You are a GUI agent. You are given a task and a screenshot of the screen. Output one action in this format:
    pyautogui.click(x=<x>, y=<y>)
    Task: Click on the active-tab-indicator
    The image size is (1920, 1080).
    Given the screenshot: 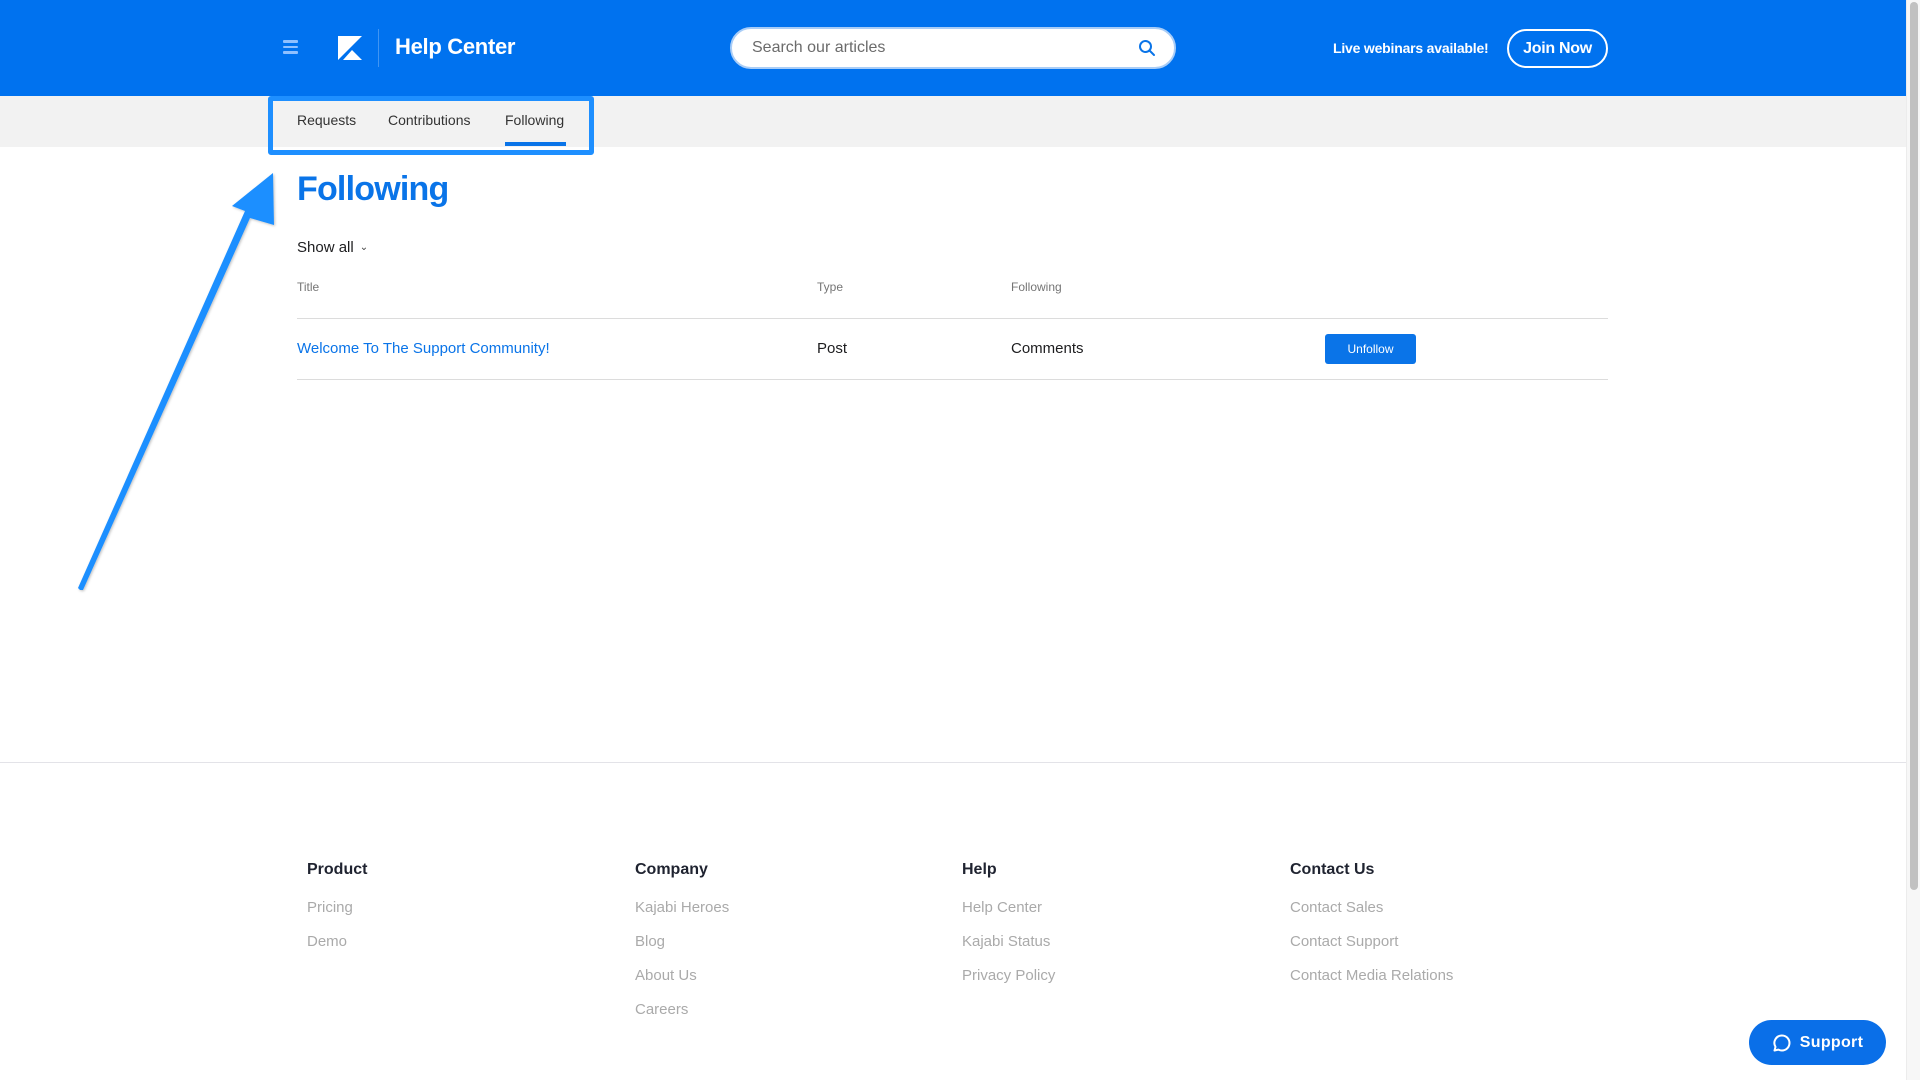 What is the action you would take?
    pyautogui.click(x=535, y=144)
    